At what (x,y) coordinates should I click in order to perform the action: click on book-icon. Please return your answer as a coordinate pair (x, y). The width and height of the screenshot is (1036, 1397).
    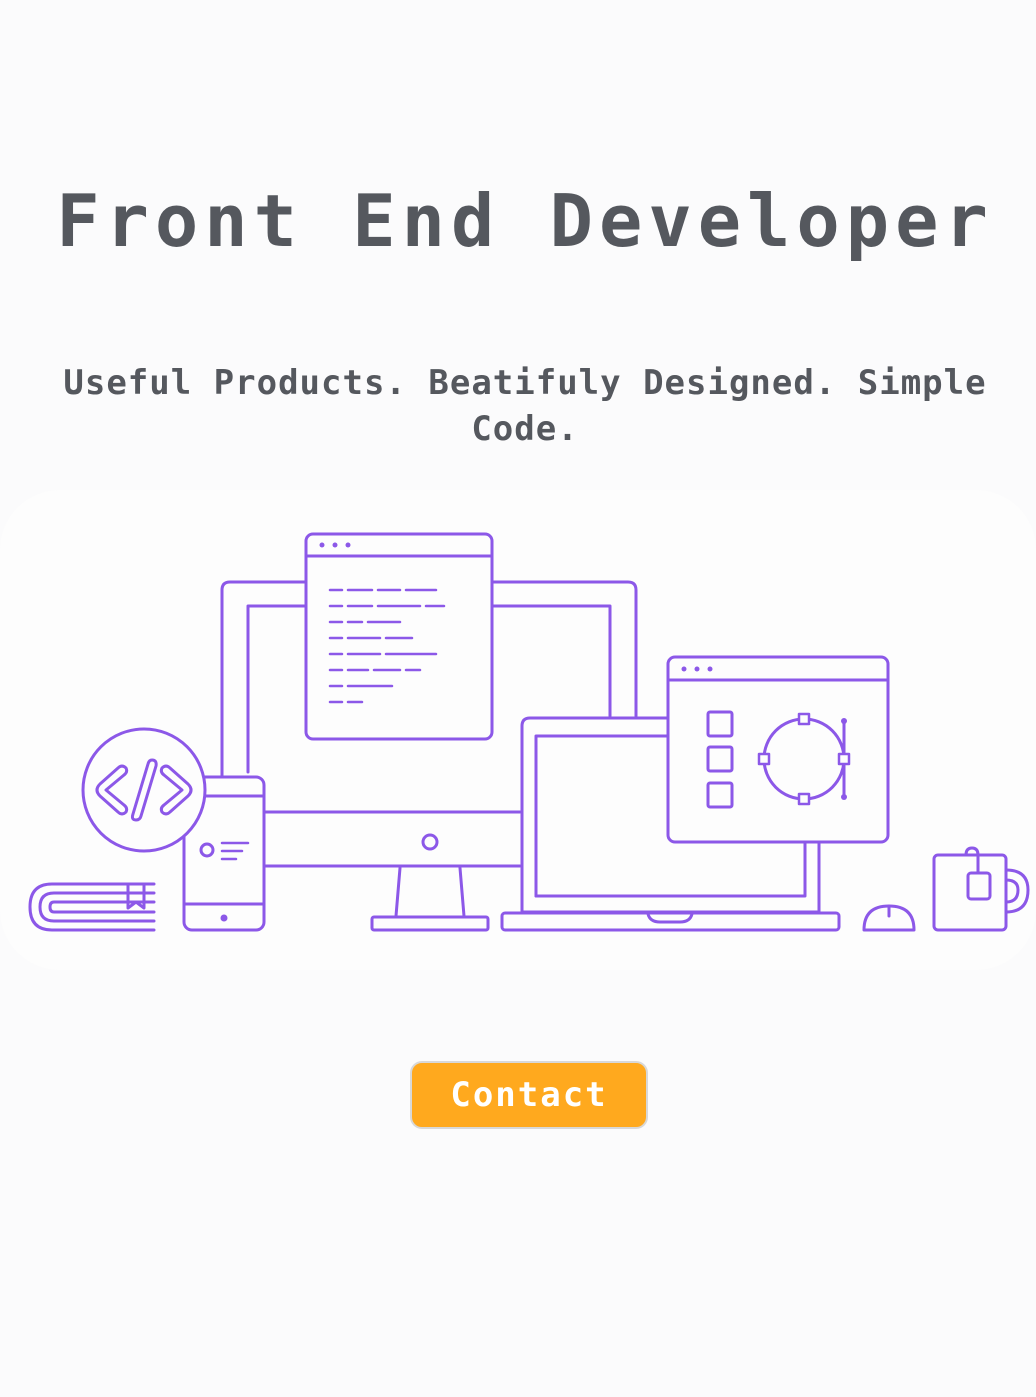
    Looking at the image, I should click on (92, 907).